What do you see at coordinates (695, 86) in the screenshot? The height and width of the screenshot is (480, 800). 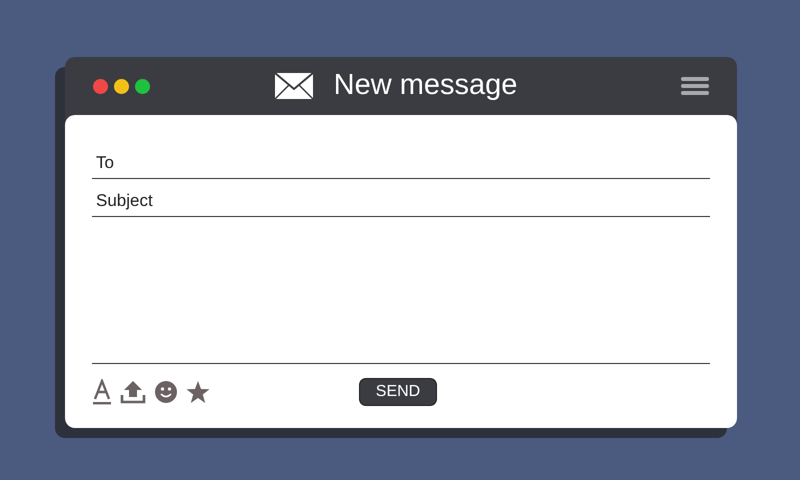 I see `menu-icon` at bounding box center [695, 86].